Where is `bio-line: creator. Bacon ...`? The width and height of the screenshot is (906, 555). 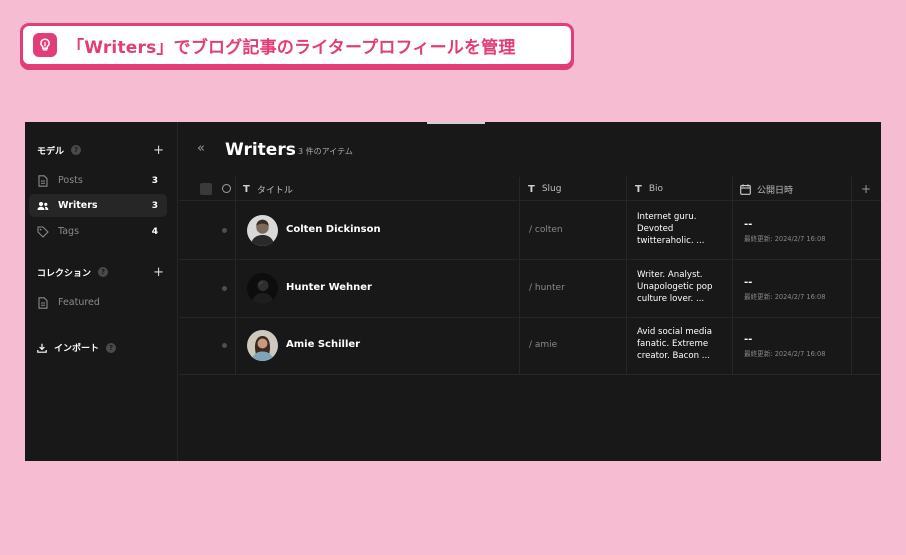
bio-line: creator. Bacon ... is located at coordinates (673, 356).